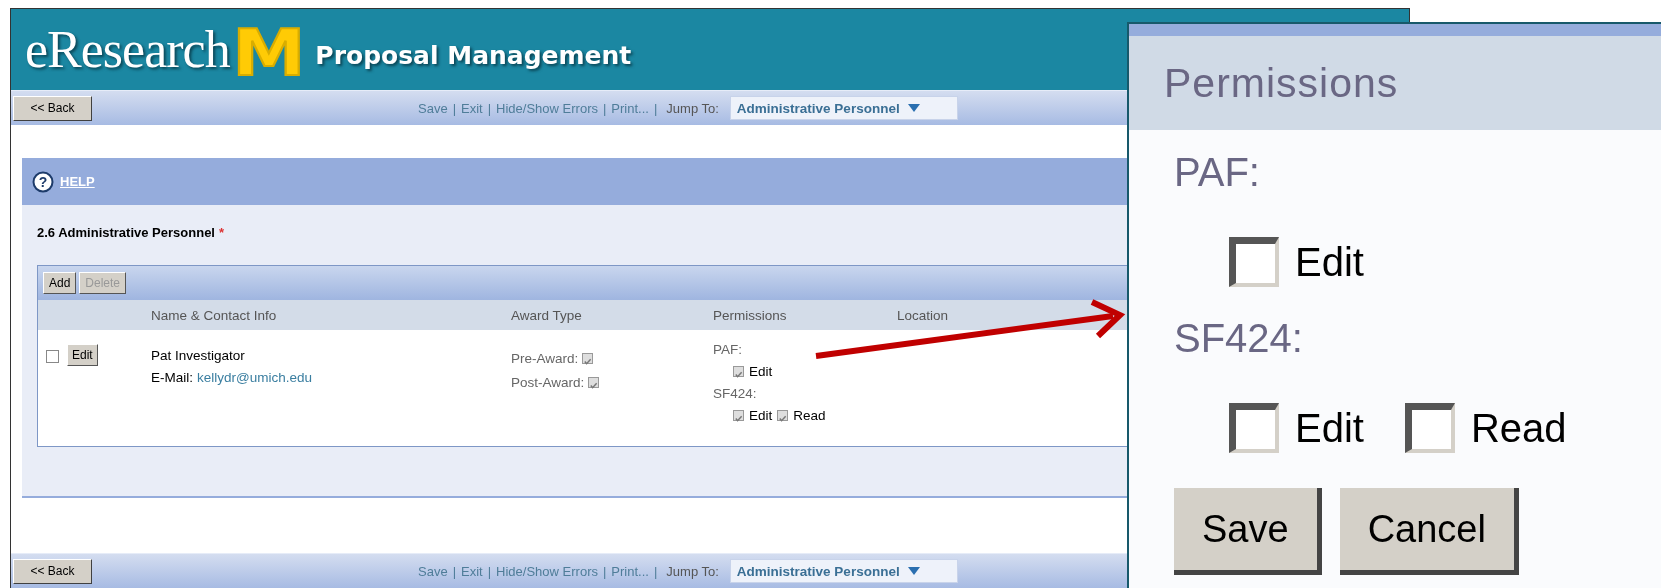  Describe the element at coordinates (1429, 531) in the screenshot. I see `cancel-button: Cancel` at that location.